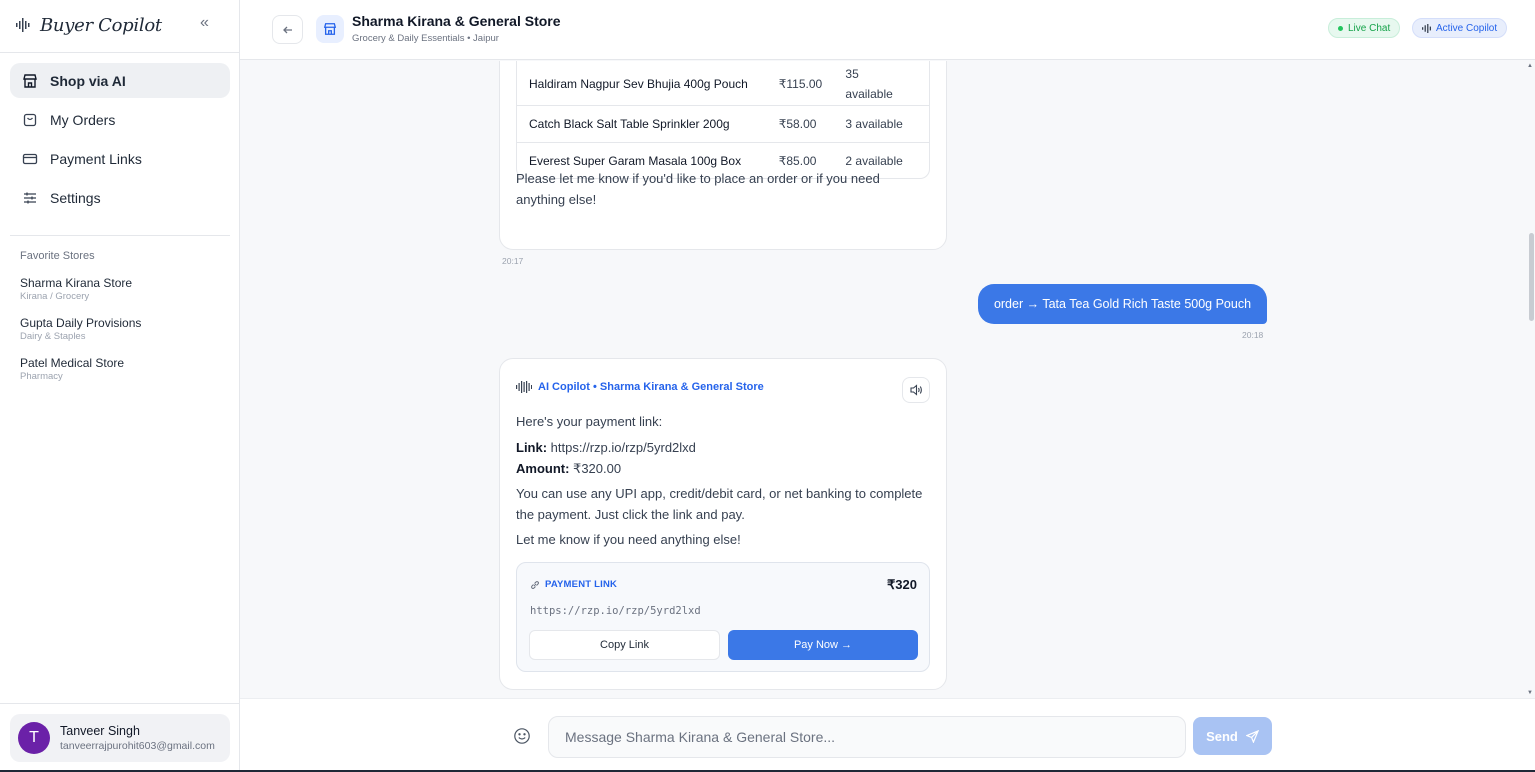 The image size is (1535, 772). Describe the element at coordinates (823, 645) in the screenshot. I see `pay-now-button: Pay Now →` at that location.